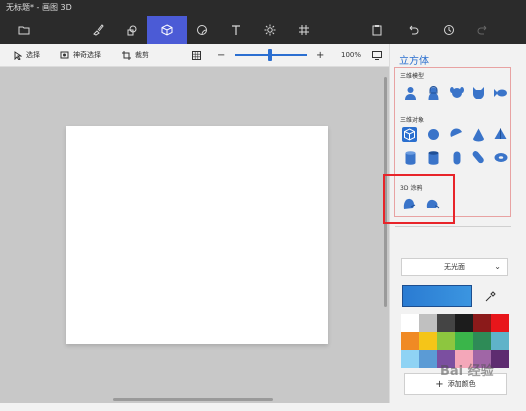 The height and width of the screenshot is (411, 526). I want to click on object-tube, so click(433, 157).